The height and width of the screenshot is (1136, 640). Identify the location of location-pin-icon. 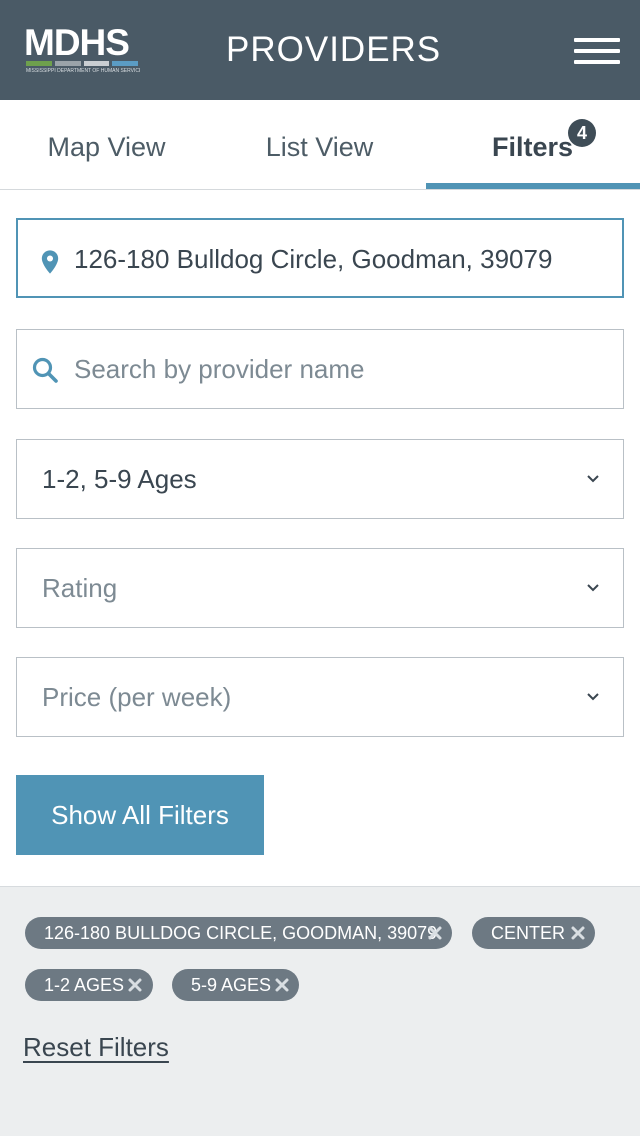
(50, 262).